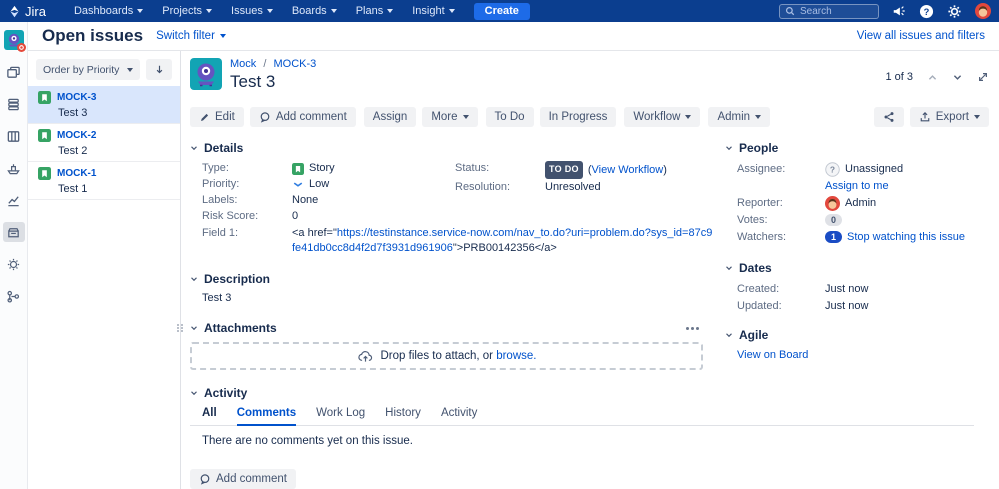 The image size is (999, 489). Describe the element at coordinates (340, 416) in the screenshot. I see `tab-work-log: Work Log` at that location.